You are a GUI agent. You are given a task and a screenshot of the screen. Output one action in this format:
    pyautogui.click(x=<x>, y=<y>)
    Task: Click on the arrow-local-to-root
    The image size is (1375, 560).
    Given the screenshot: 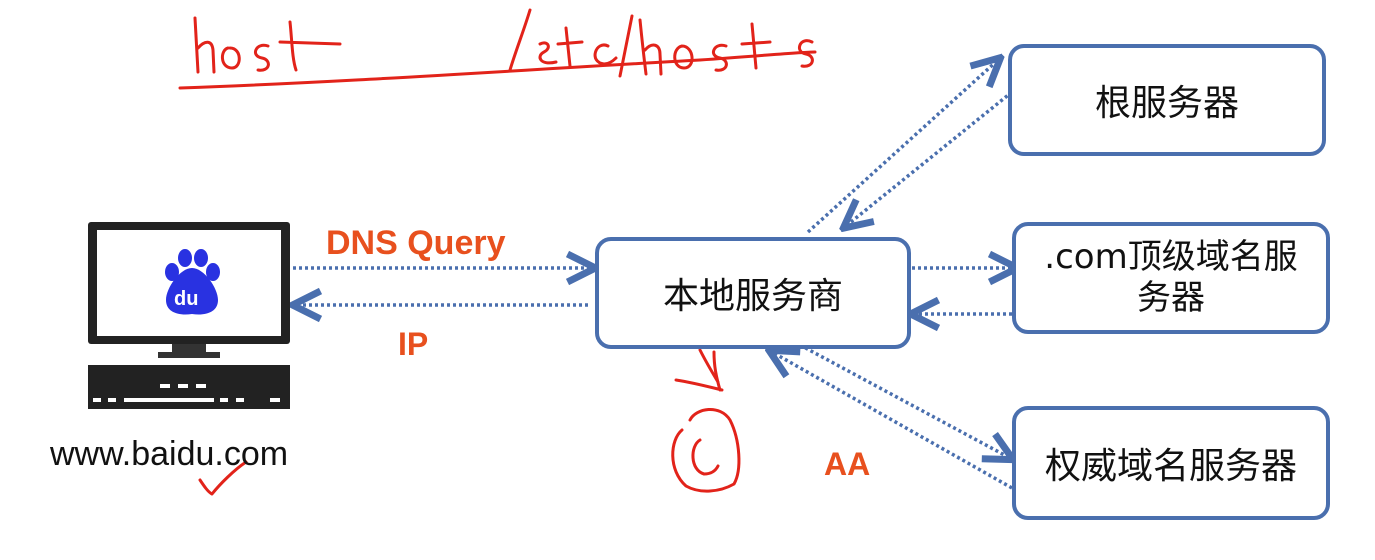 What is the action you would take?
    pyautogui.click(x=902, y=147)
    